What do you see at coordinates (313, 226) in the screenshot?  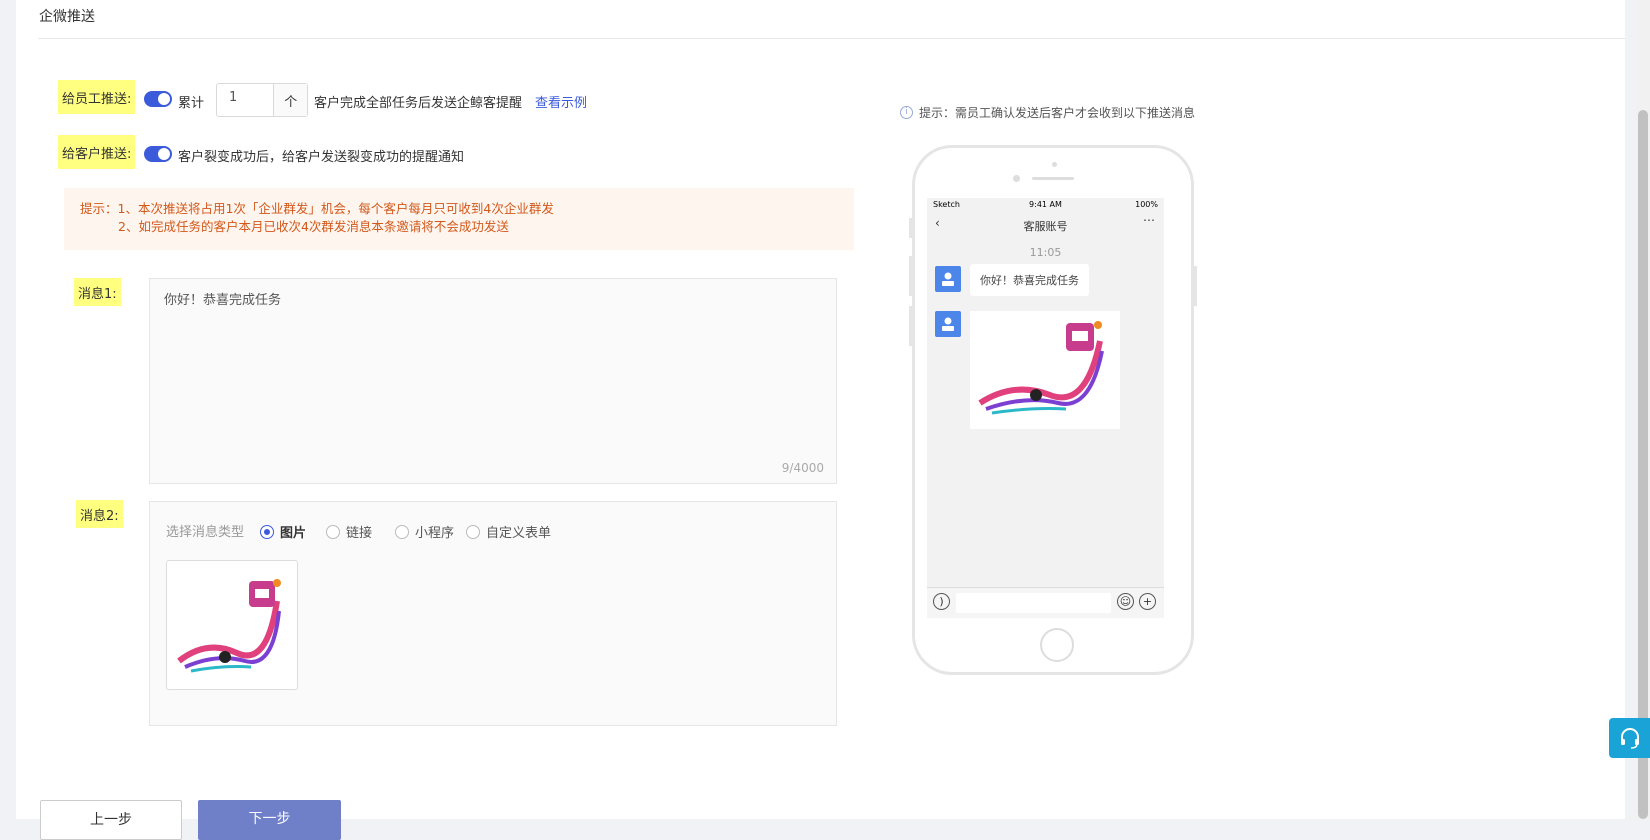 I see `tip-line-2: 2、如完成任务的客户本月已收次4次群发消息本条邀请将不会成功发送` at bounding box center [313, 226].